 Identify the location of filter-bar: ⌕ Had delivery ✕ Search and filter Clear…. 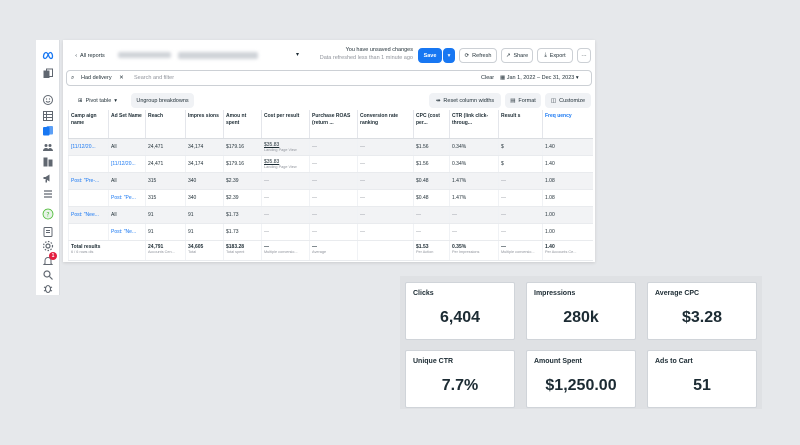
(329, 78).